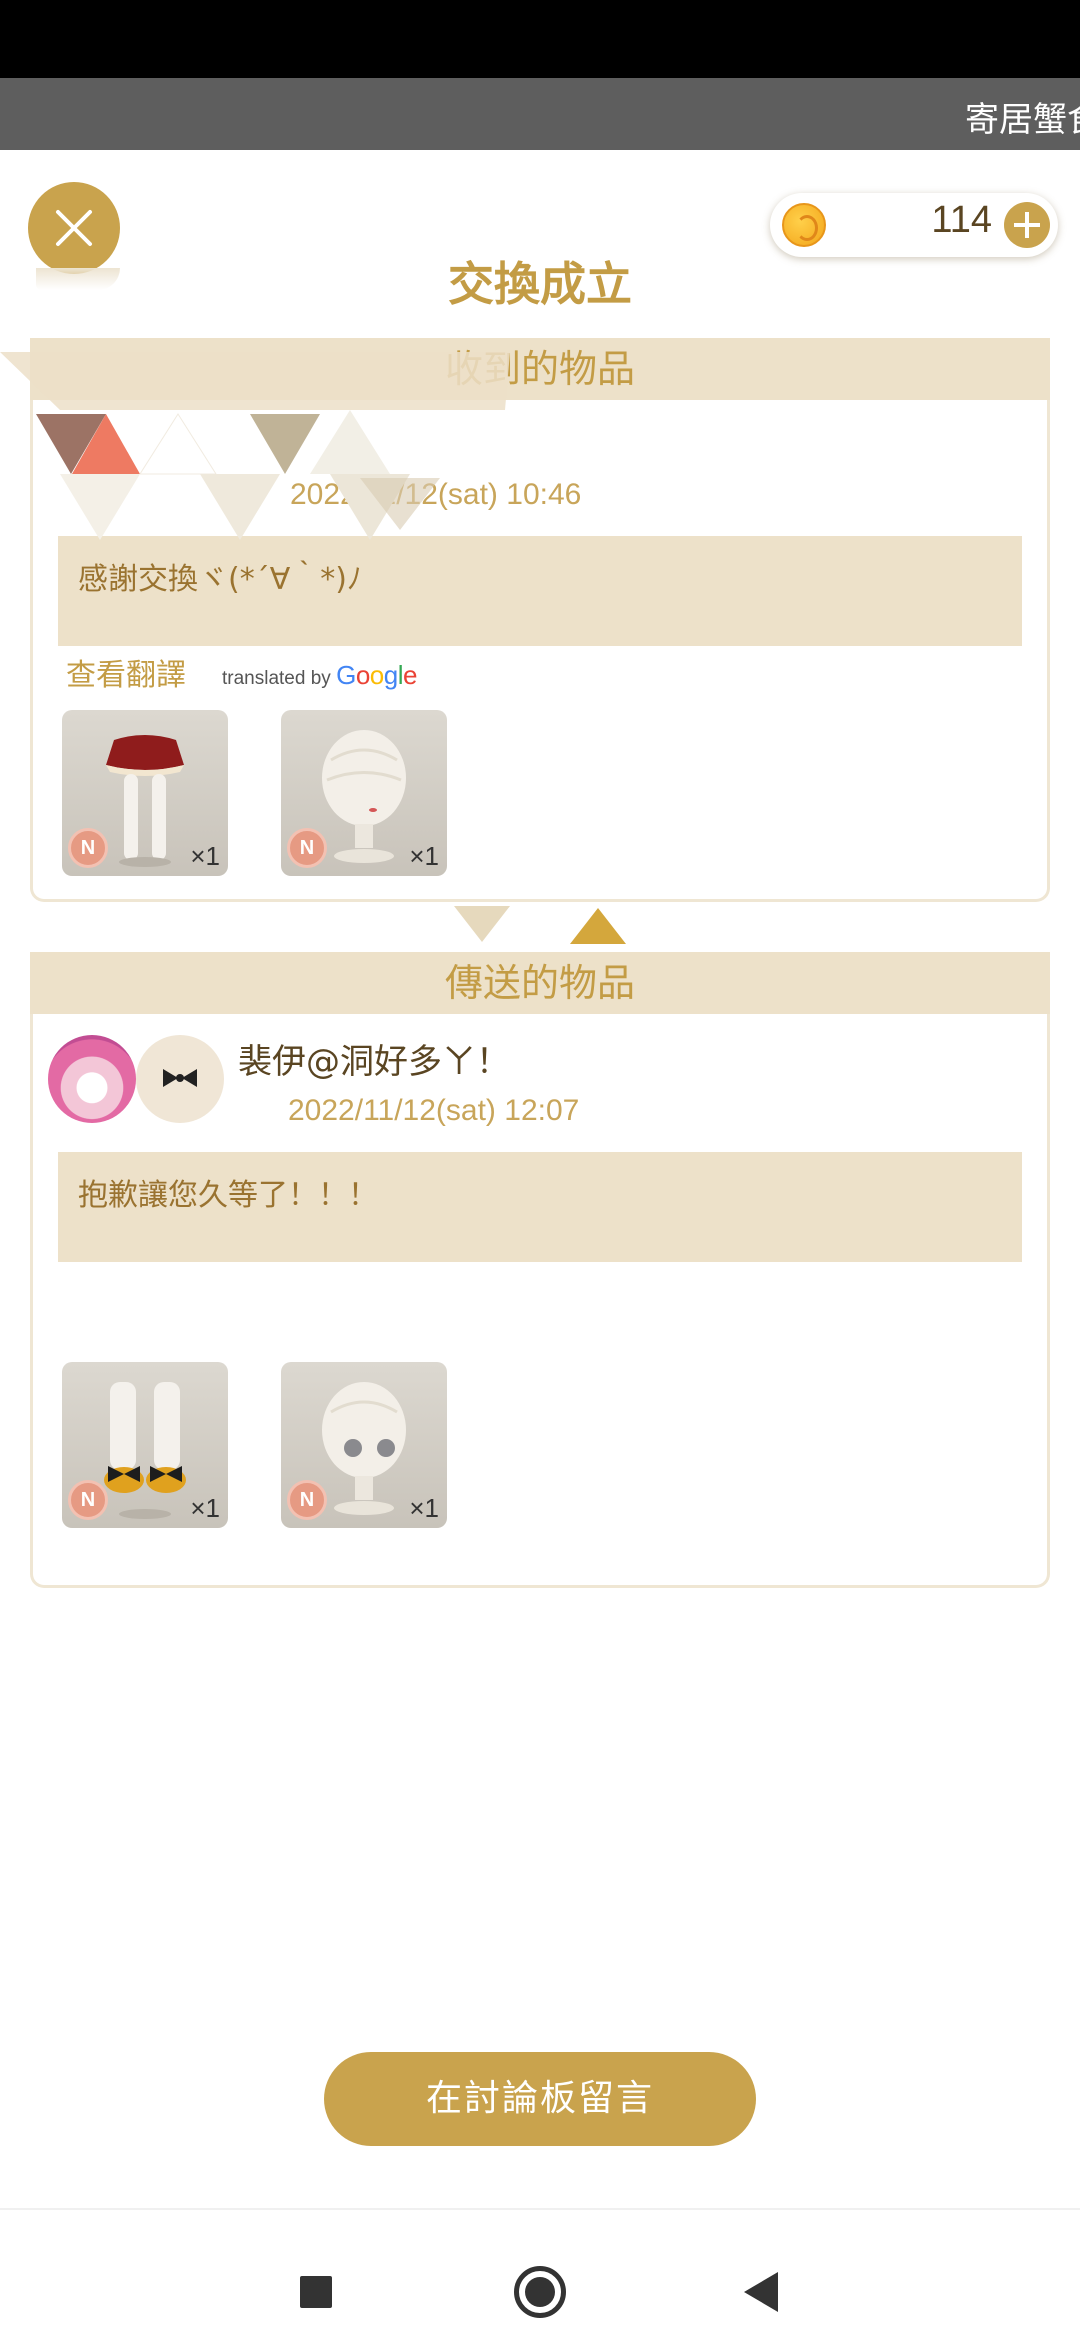 This screenshot has height=2340, width=1080. Describe the element at coordinates (540, 2292) in the screenshot. I see `home-icon` at that location.